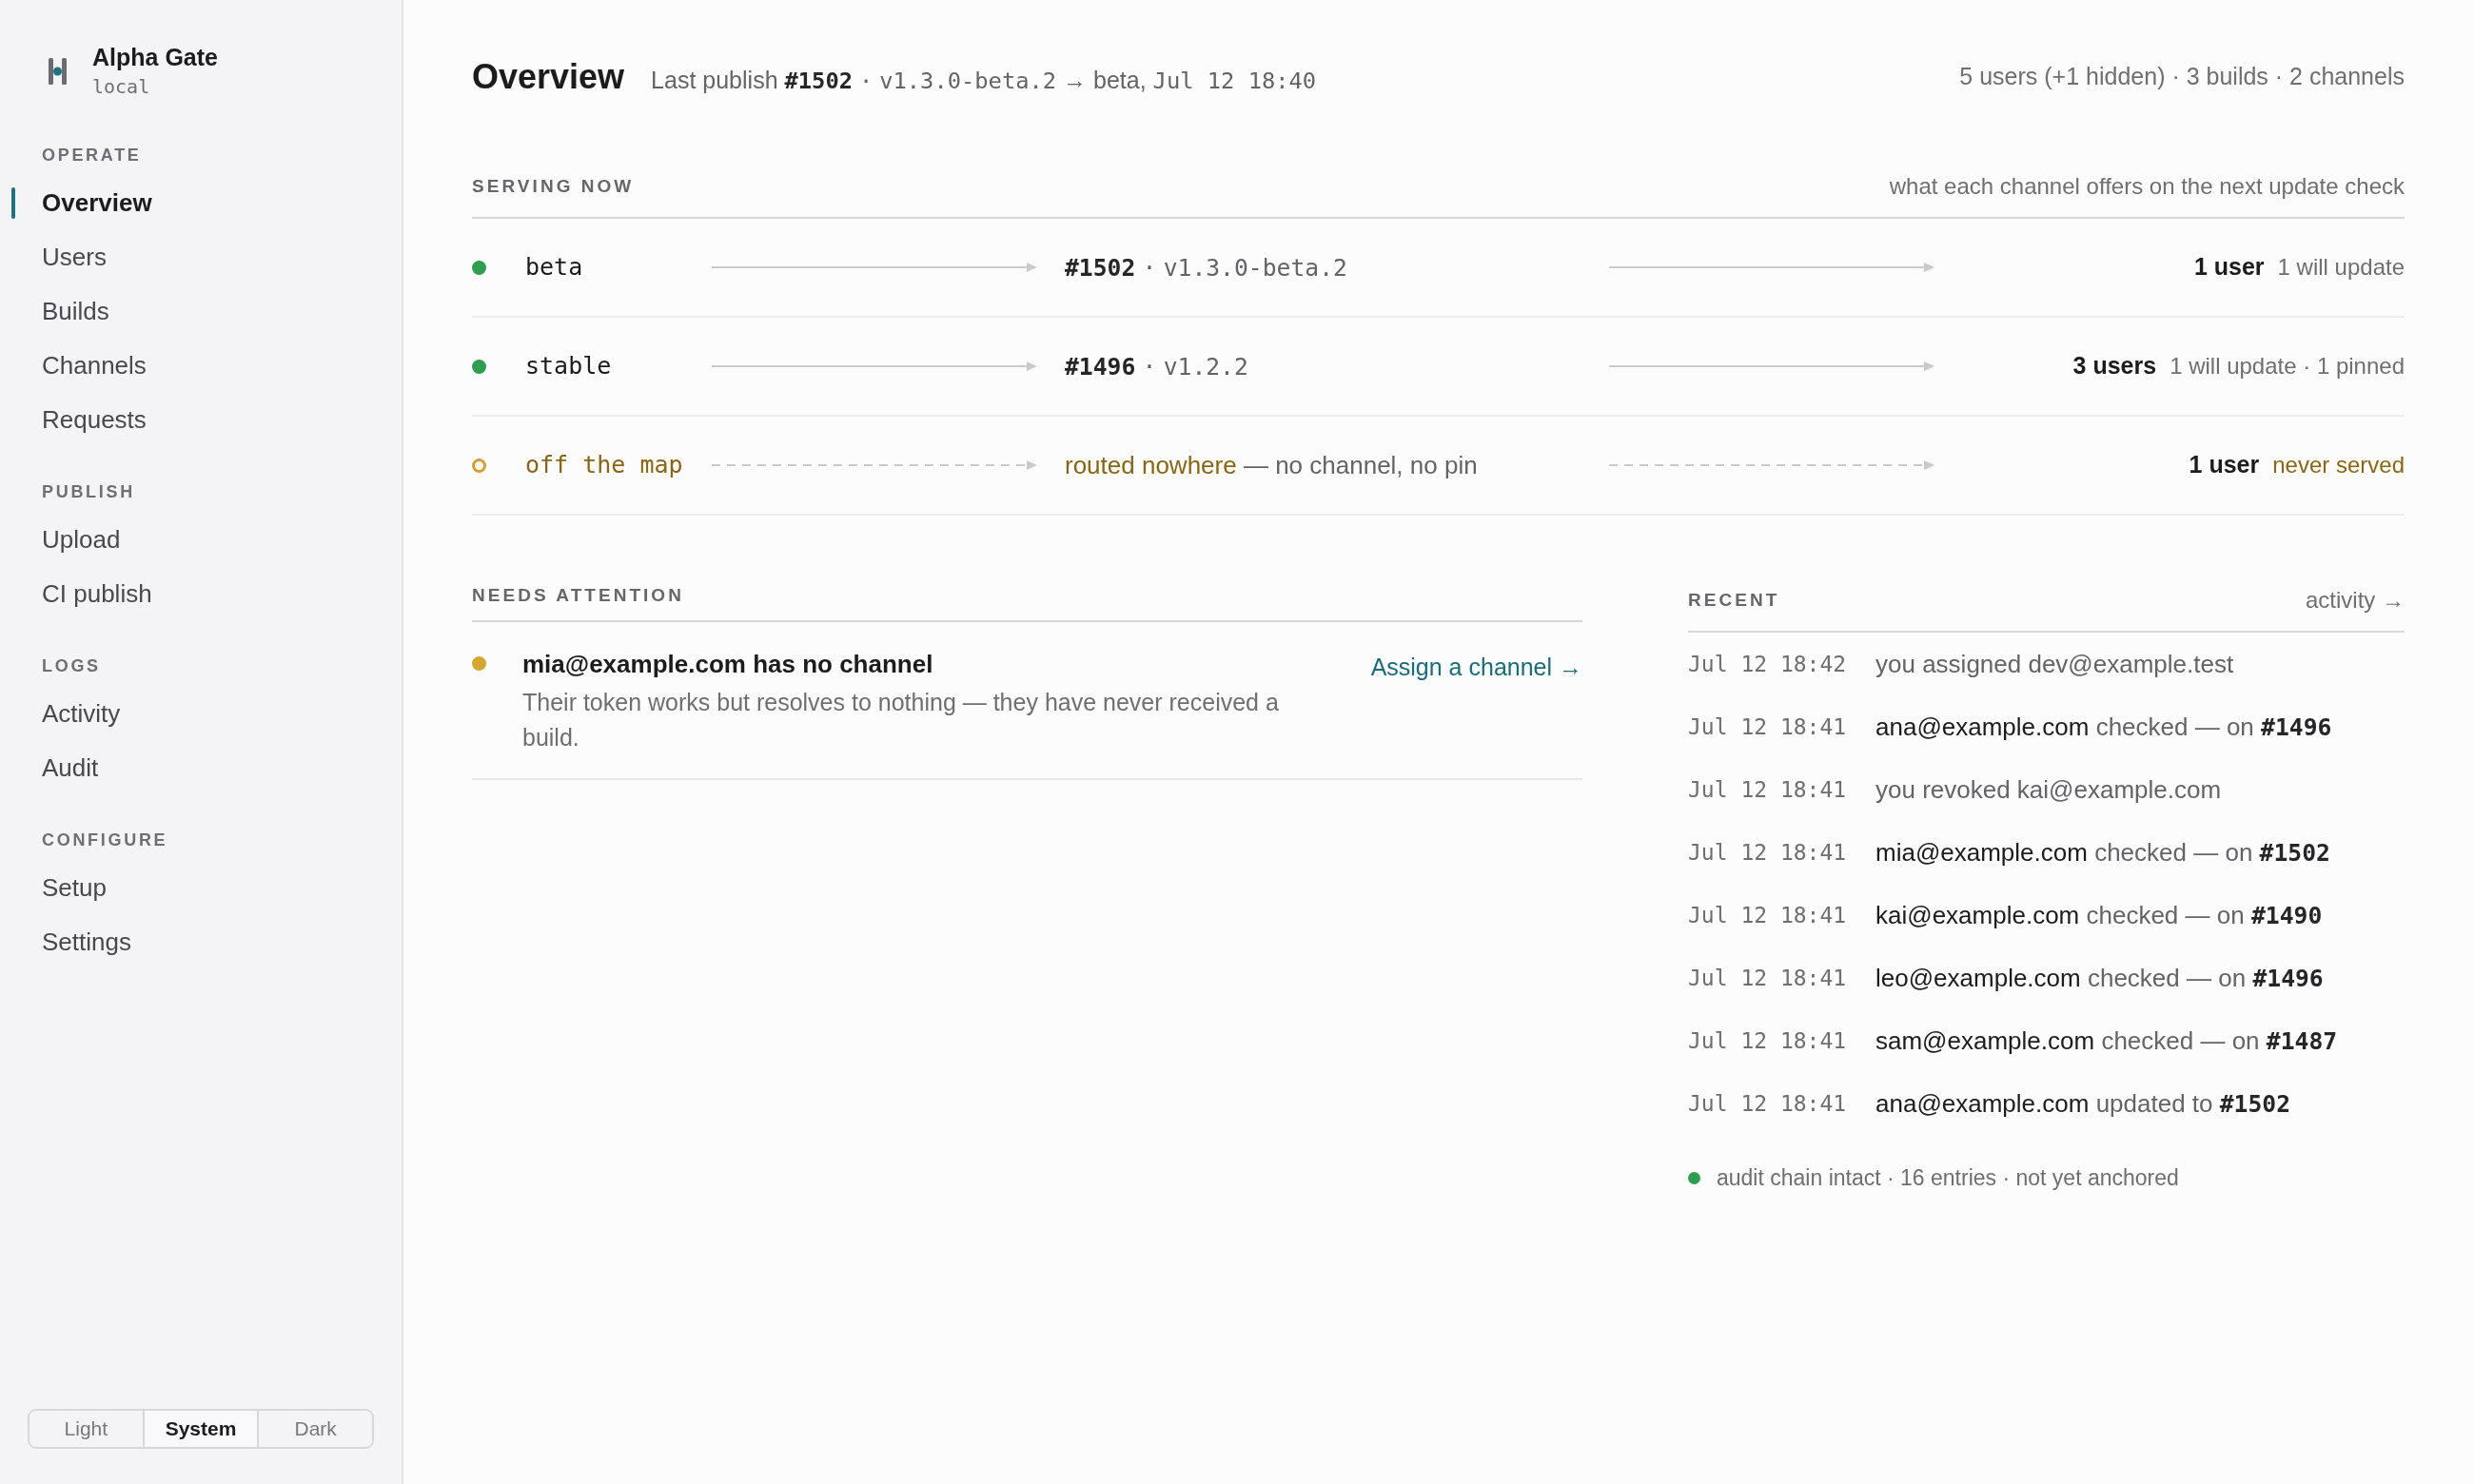  I want to click on activity-text: sam@example.com checked — on #1487, so click(2106, 1041).